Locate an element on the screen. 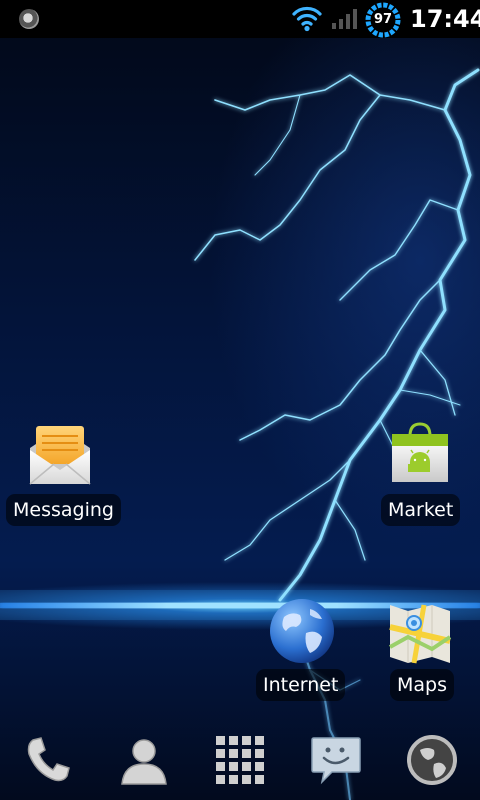 Image resolution: width=480 pixels, height=800 pixels. maps-icon is located at coordinates (420, 634).